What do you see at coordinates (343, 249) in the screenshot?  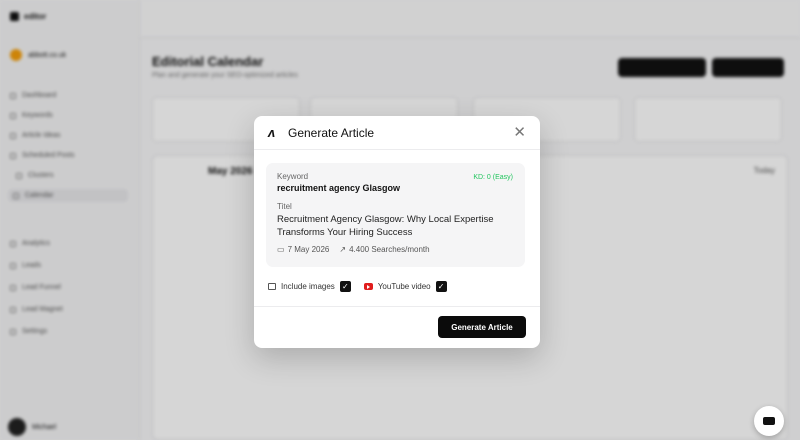 I see `trending-up-icon: ↗` at bounding box center [343, 249].